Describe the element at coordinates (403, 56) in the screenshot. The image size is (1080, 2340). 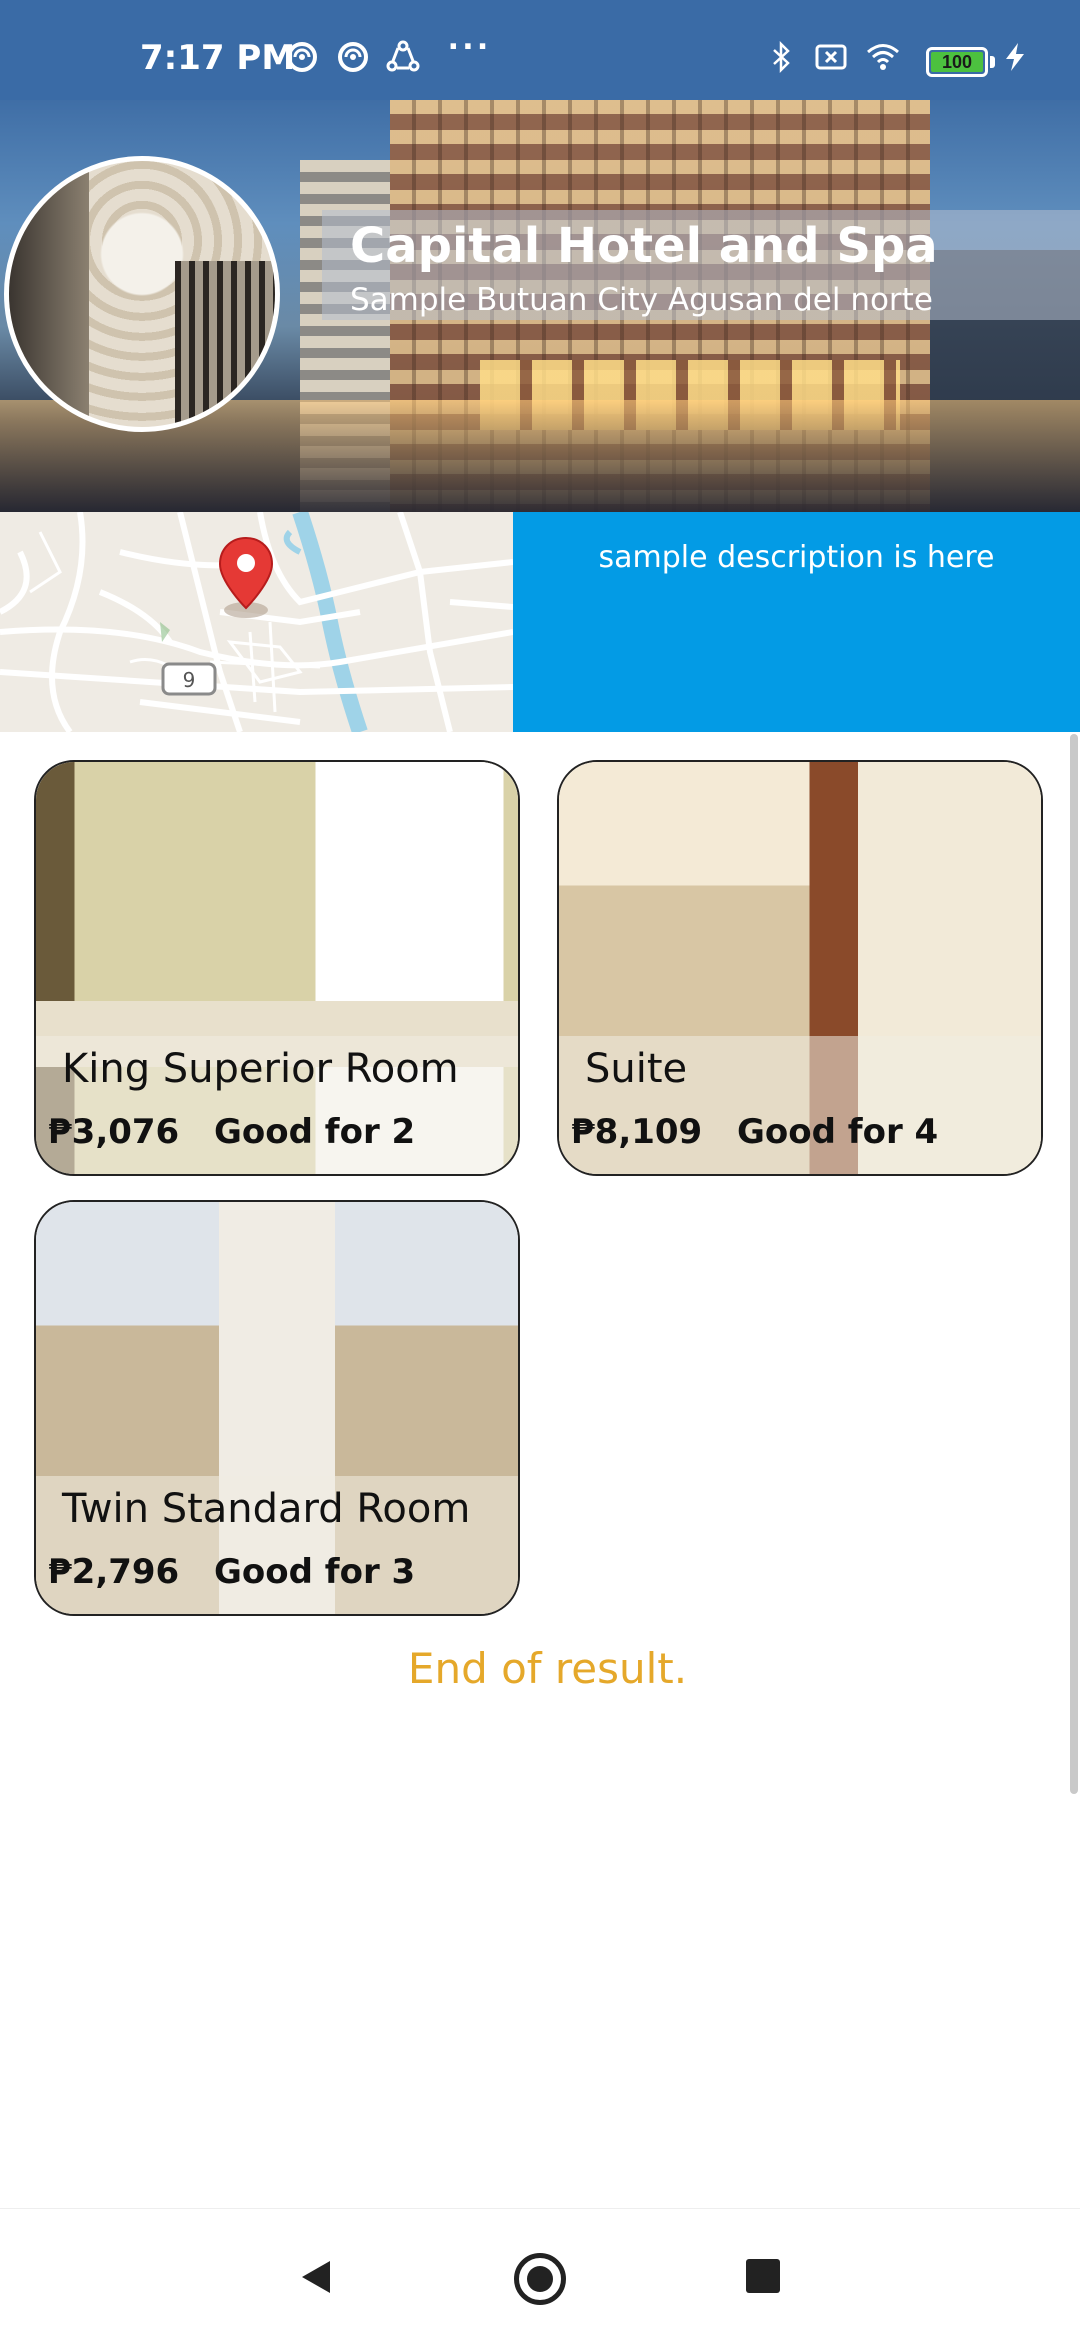
I see `share-icon` at that location.